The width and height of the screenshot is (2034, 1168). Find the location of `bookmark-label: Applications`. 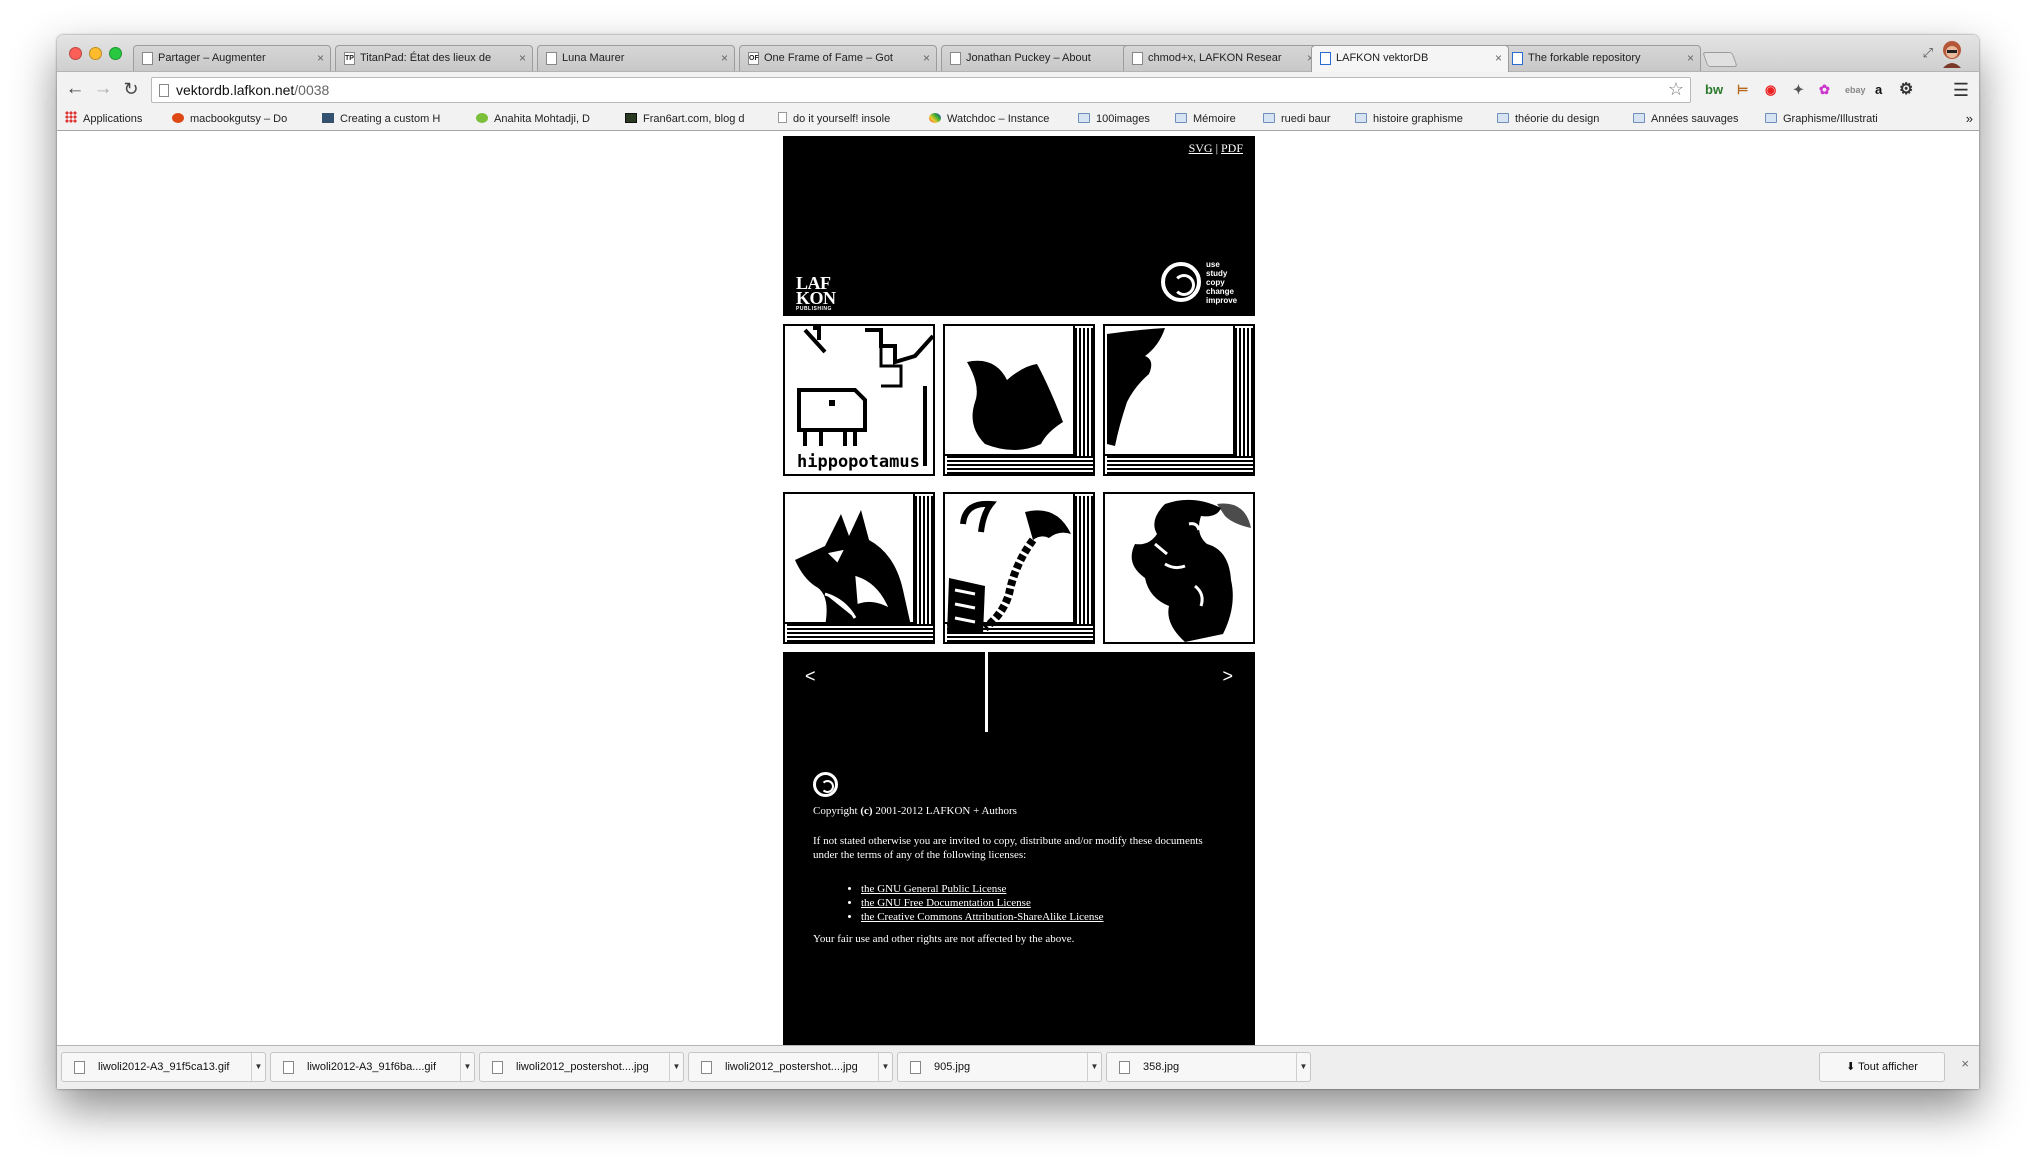

bookmark-label: Applications is located at coordinates (113, 119).